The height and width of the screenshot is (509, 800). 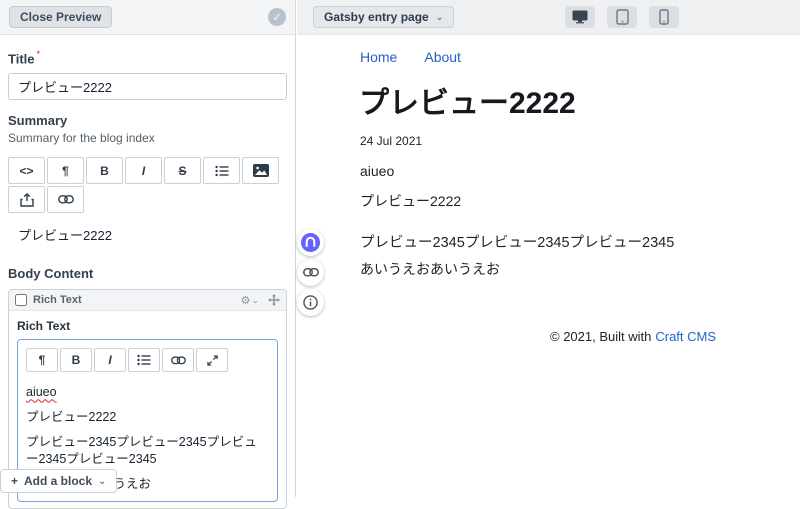 What do you see at coordinates (147, 451) in the screenshot?
I see `rte-paragraph: プレビュー2345プレビュー2345プレビュー2345プレビュー2345` at bounding box center [147, 451].